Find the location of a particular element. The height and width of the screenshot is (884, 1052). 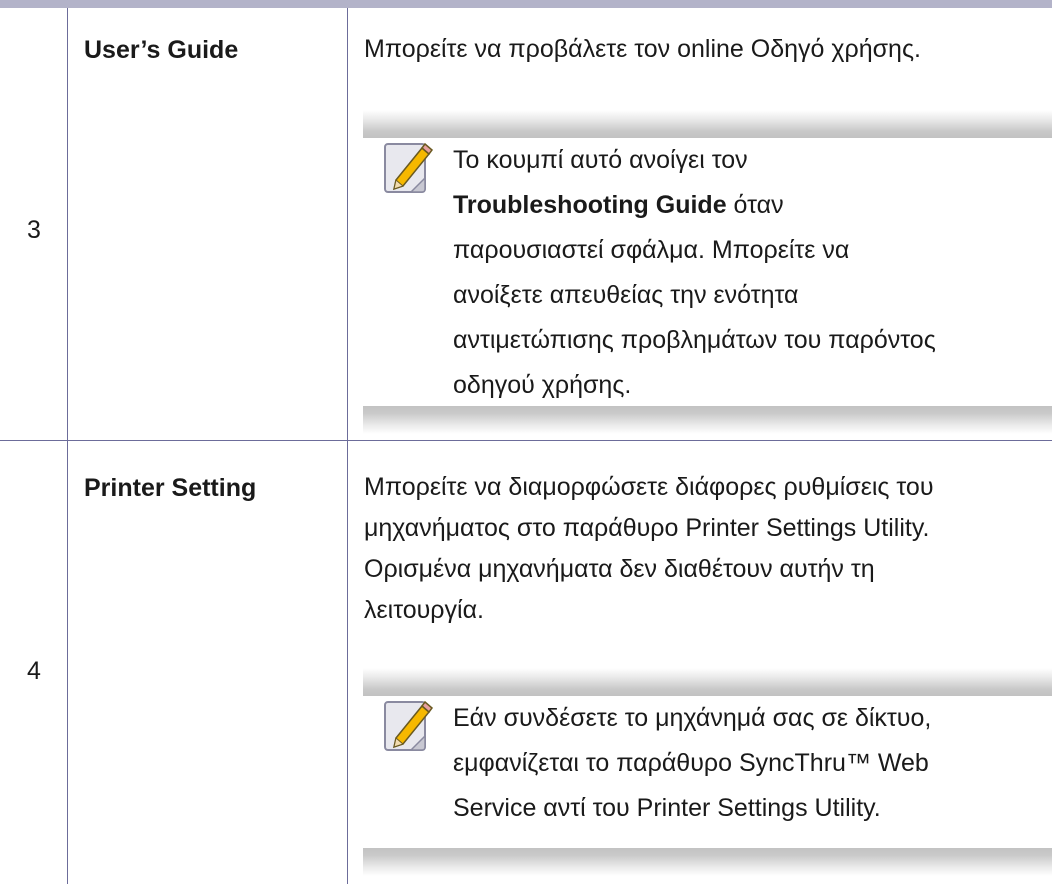

note-line: αντιμετώπισης προβλημάτων του παρόντος is located at coordinates (694, 340).